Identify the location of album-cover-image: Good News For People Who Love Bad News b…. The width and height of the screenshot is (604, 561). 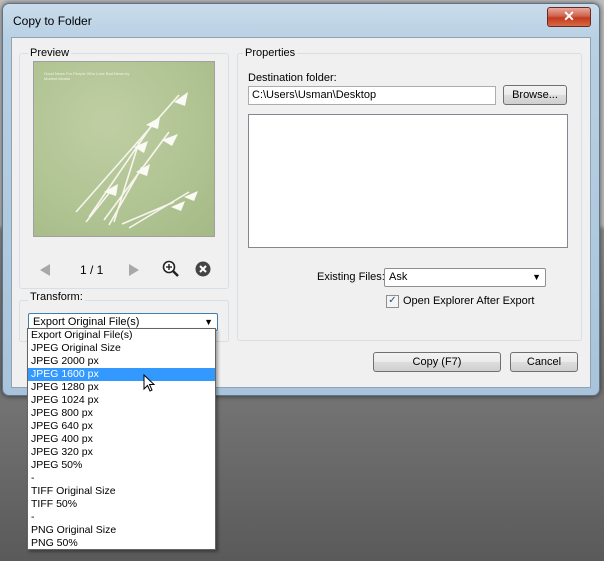
(124, 149).